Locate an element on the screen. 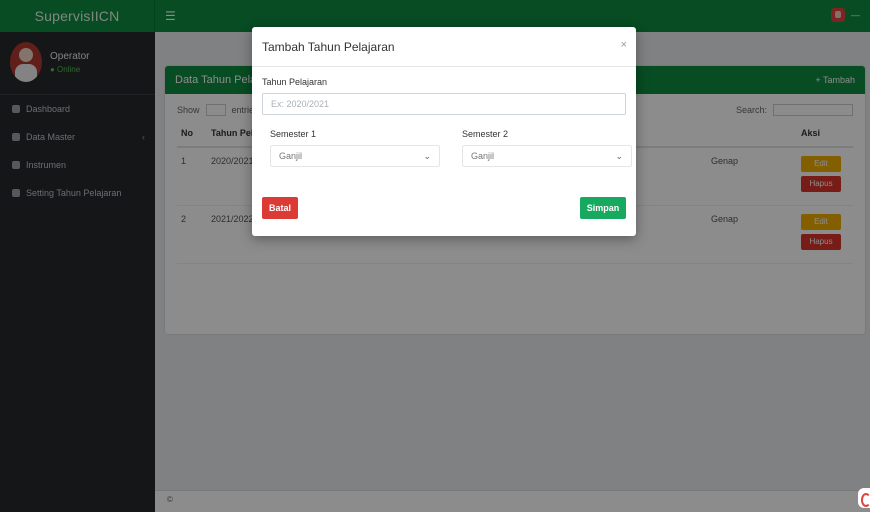 This screenshot has width=870, height=512. semester1-label: Semester 1 is located at coordinates (293, 134).